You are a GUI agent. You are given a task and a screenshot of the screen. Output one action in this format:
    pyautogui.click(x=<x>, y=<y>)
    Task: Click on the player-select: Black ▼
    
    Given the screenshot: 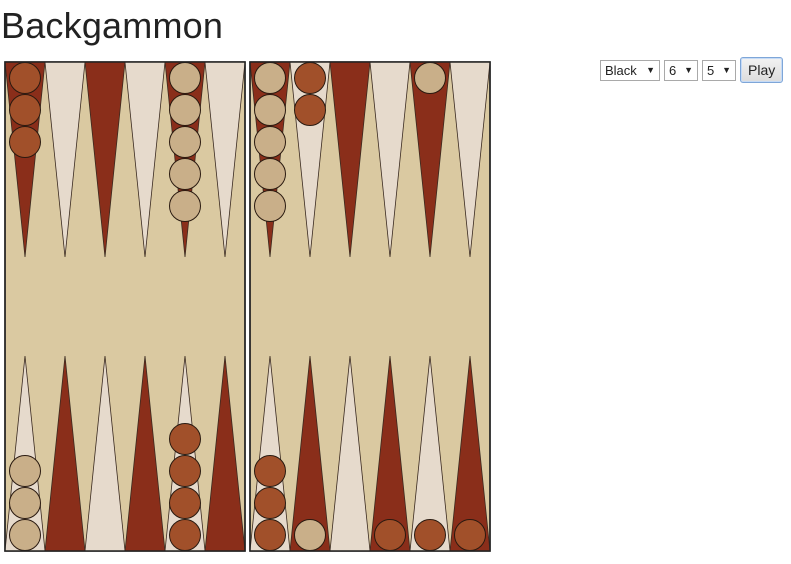 What is the action you would take?
    pyautogui.click(x=630, y=70)
    